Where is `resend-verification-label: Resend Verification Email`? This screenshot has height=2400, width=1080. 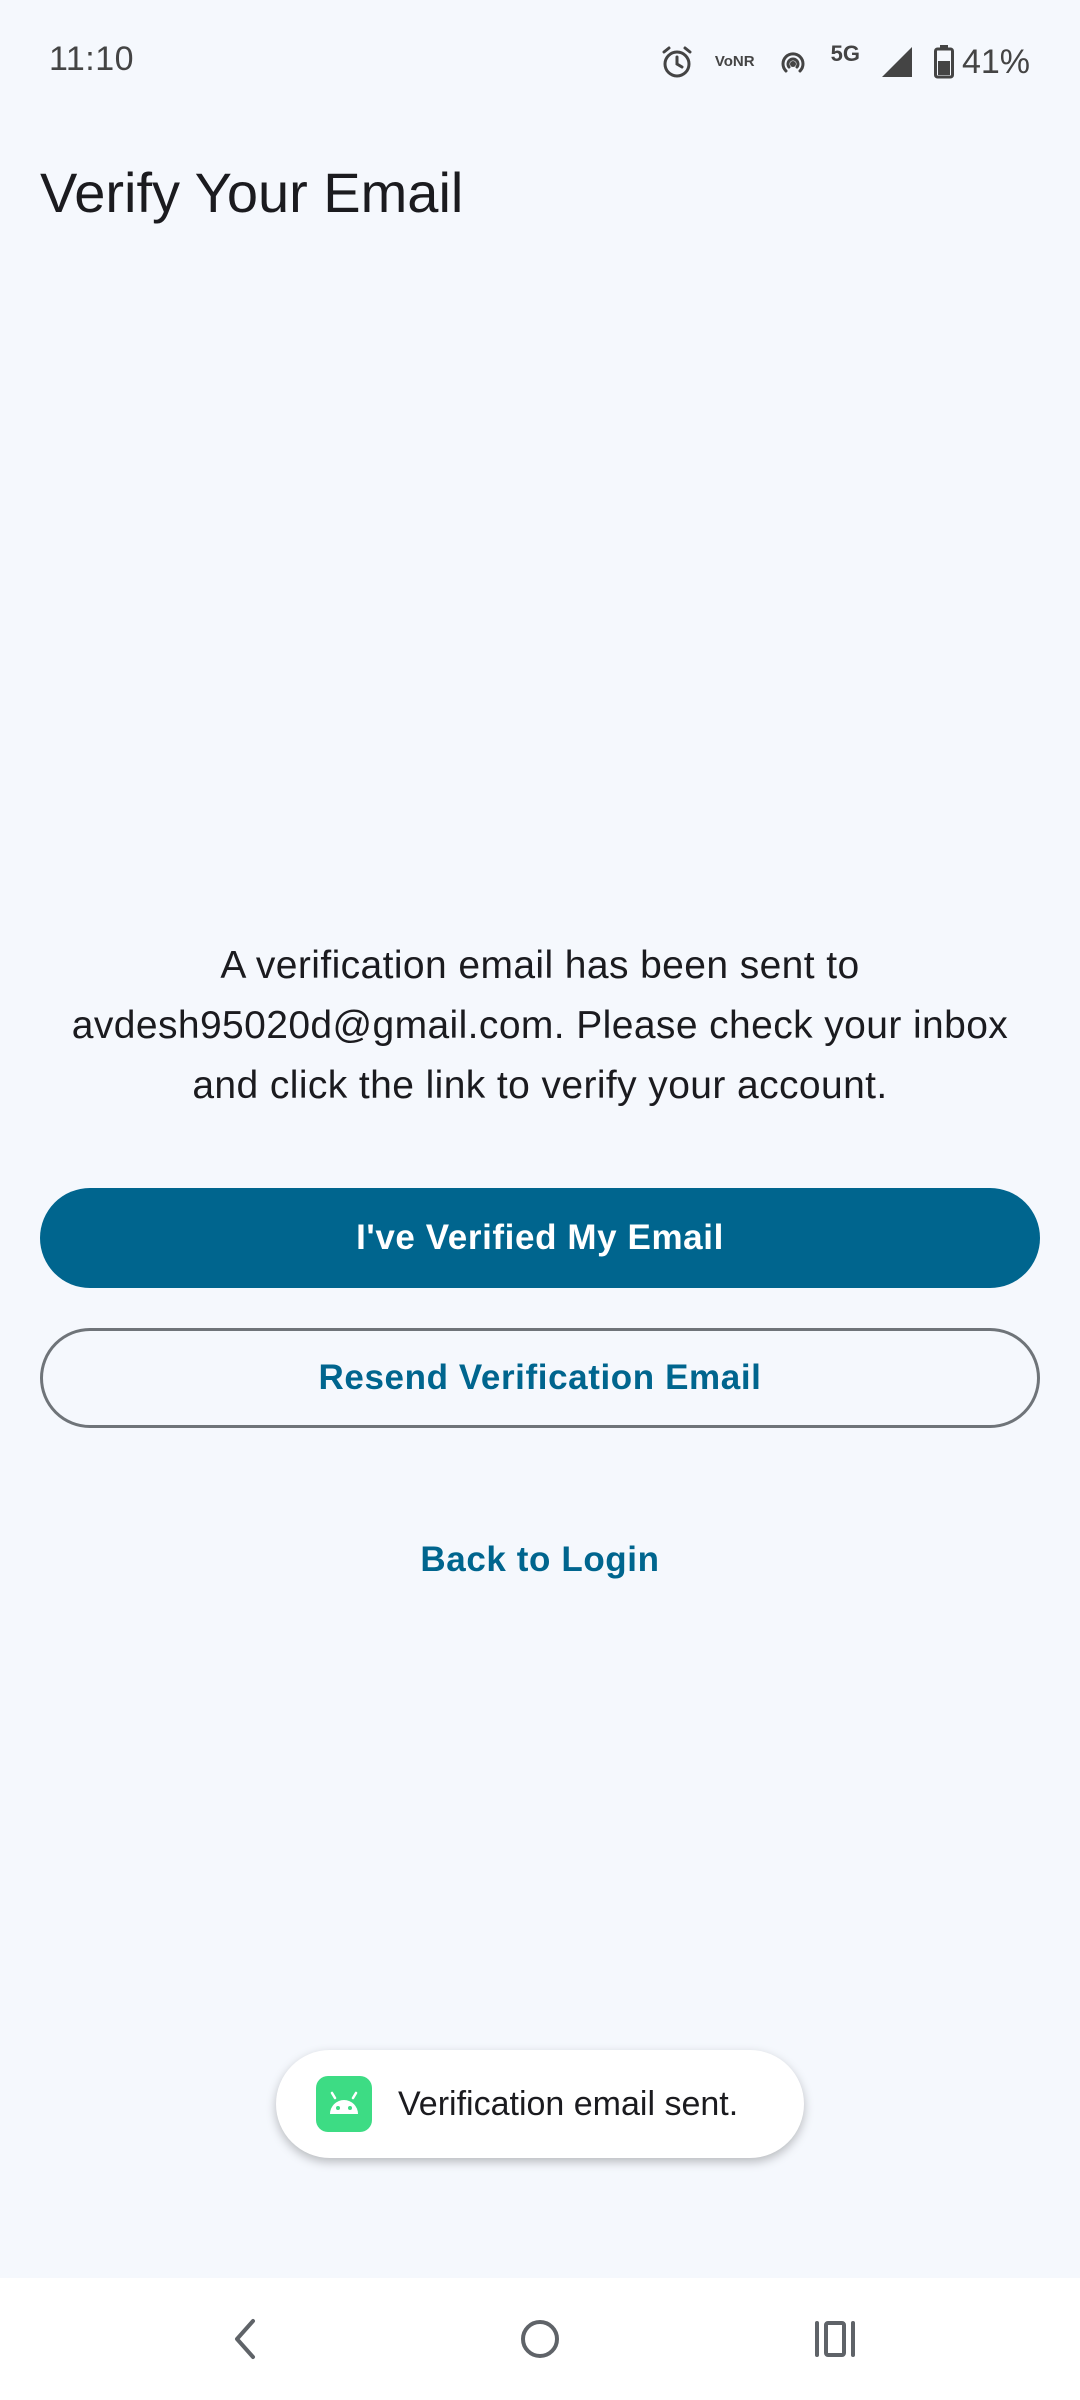
resend-verification-label: Resend Verification Email is located at coordinates (540, 1377).